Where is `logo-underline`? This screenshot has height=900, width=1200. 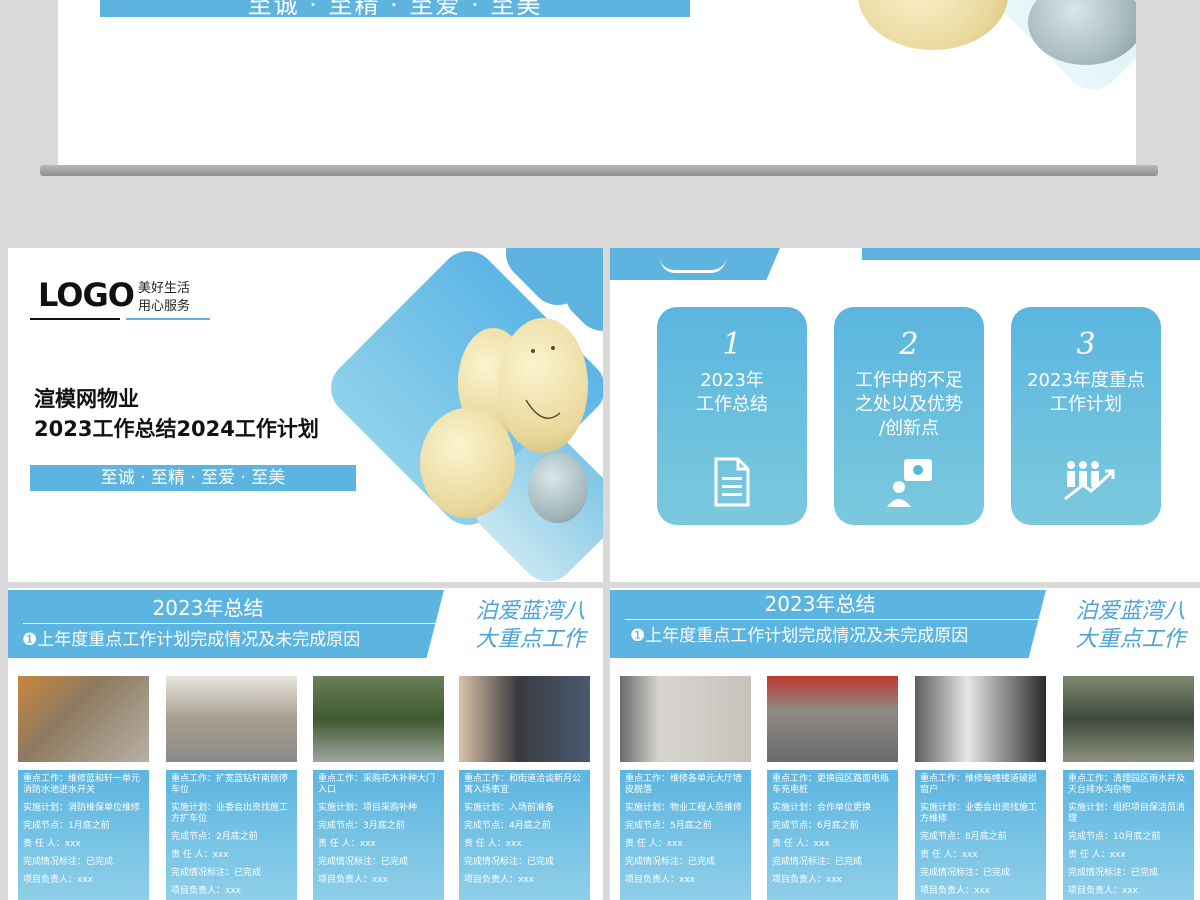 logo-underline is located at coordinates (75, 319).